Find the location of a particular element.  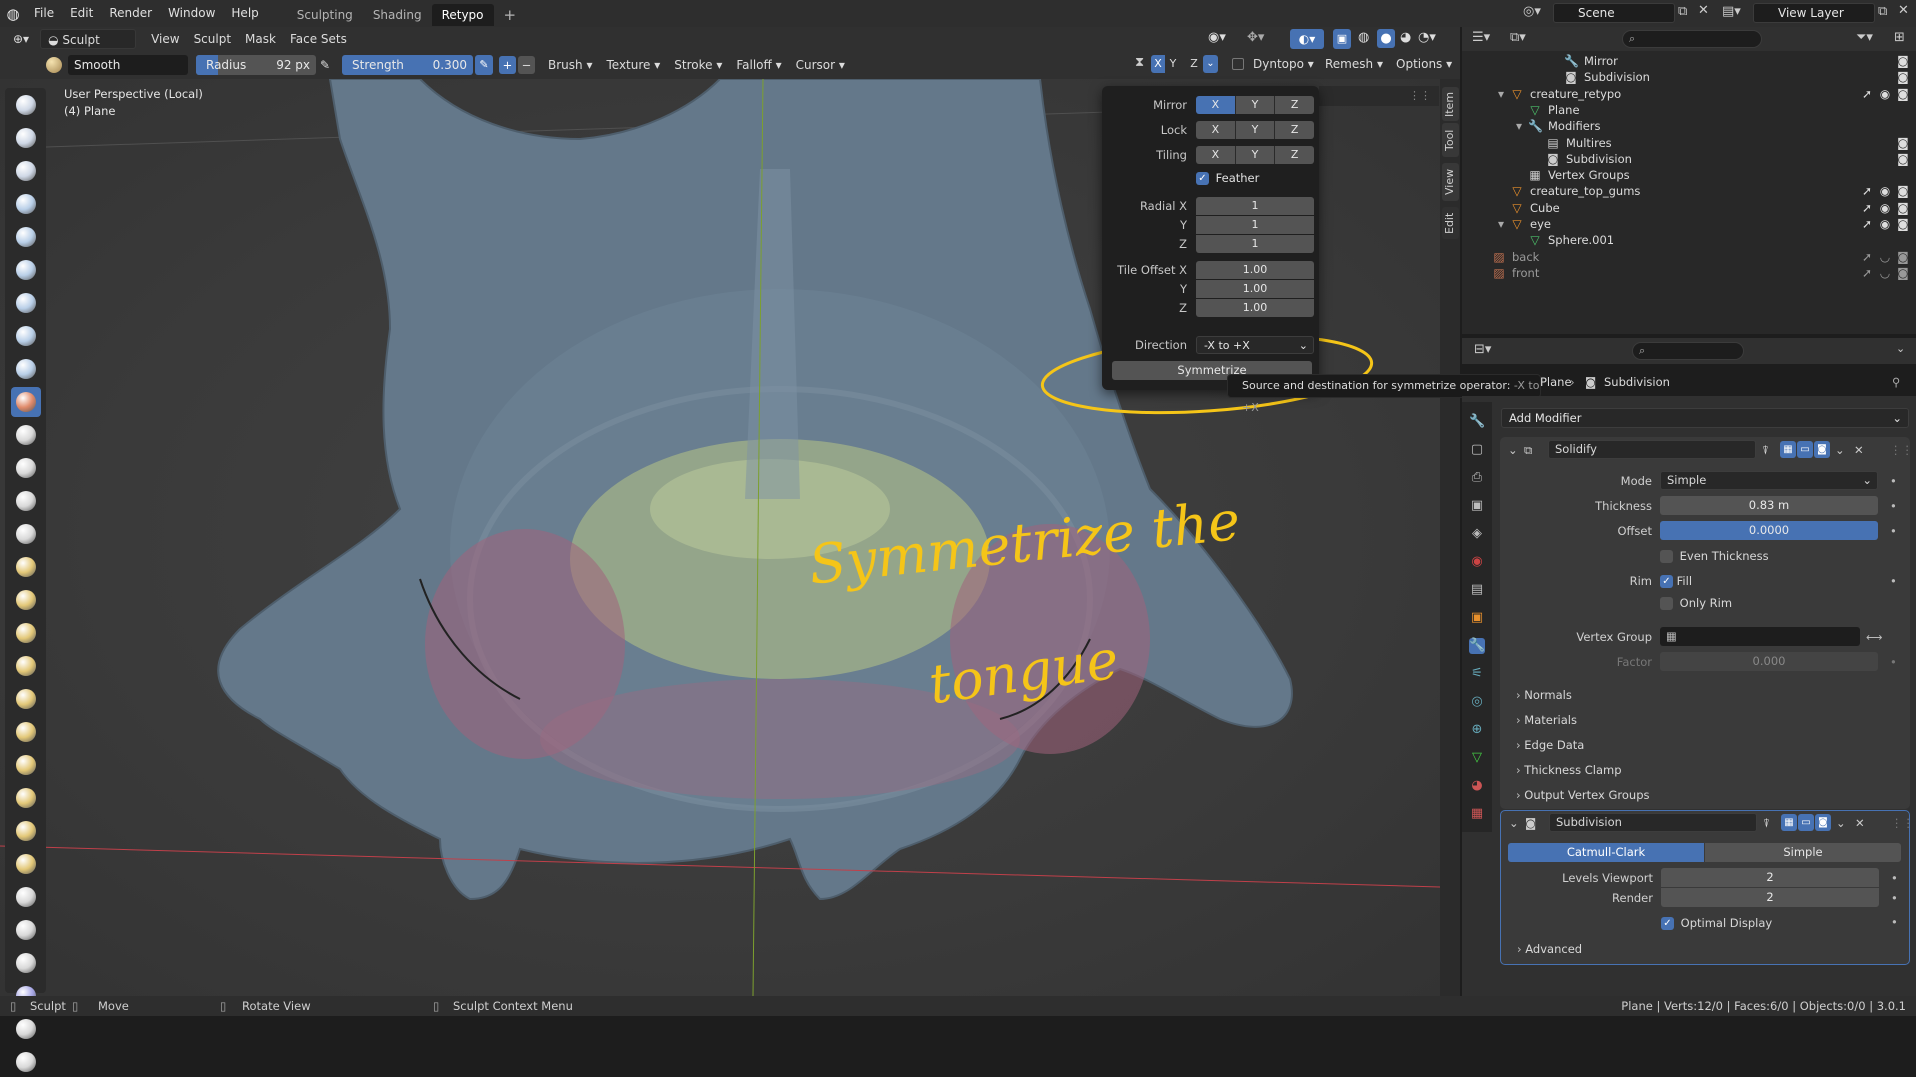

filter-icon: ⏷▾ is located at coordinates (1864, 37).